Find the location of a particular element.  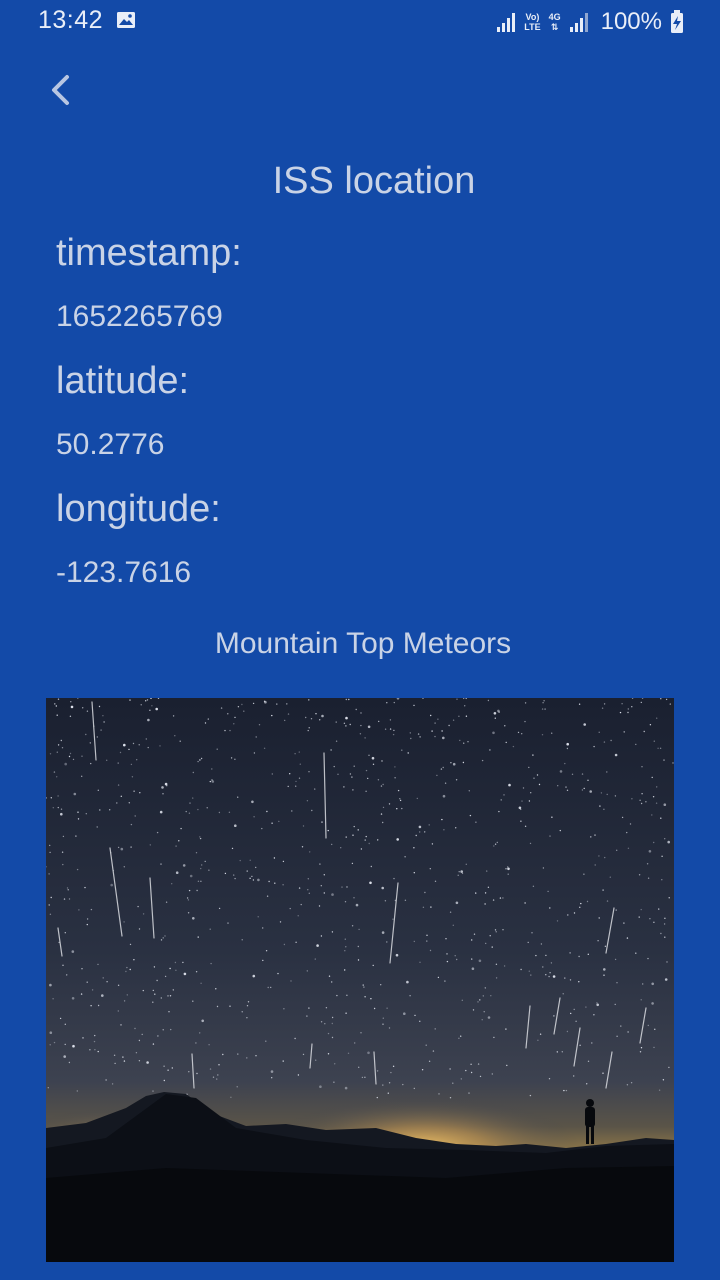

image-caption: Mountain Top Meteors is located at coordinates (363, 643).